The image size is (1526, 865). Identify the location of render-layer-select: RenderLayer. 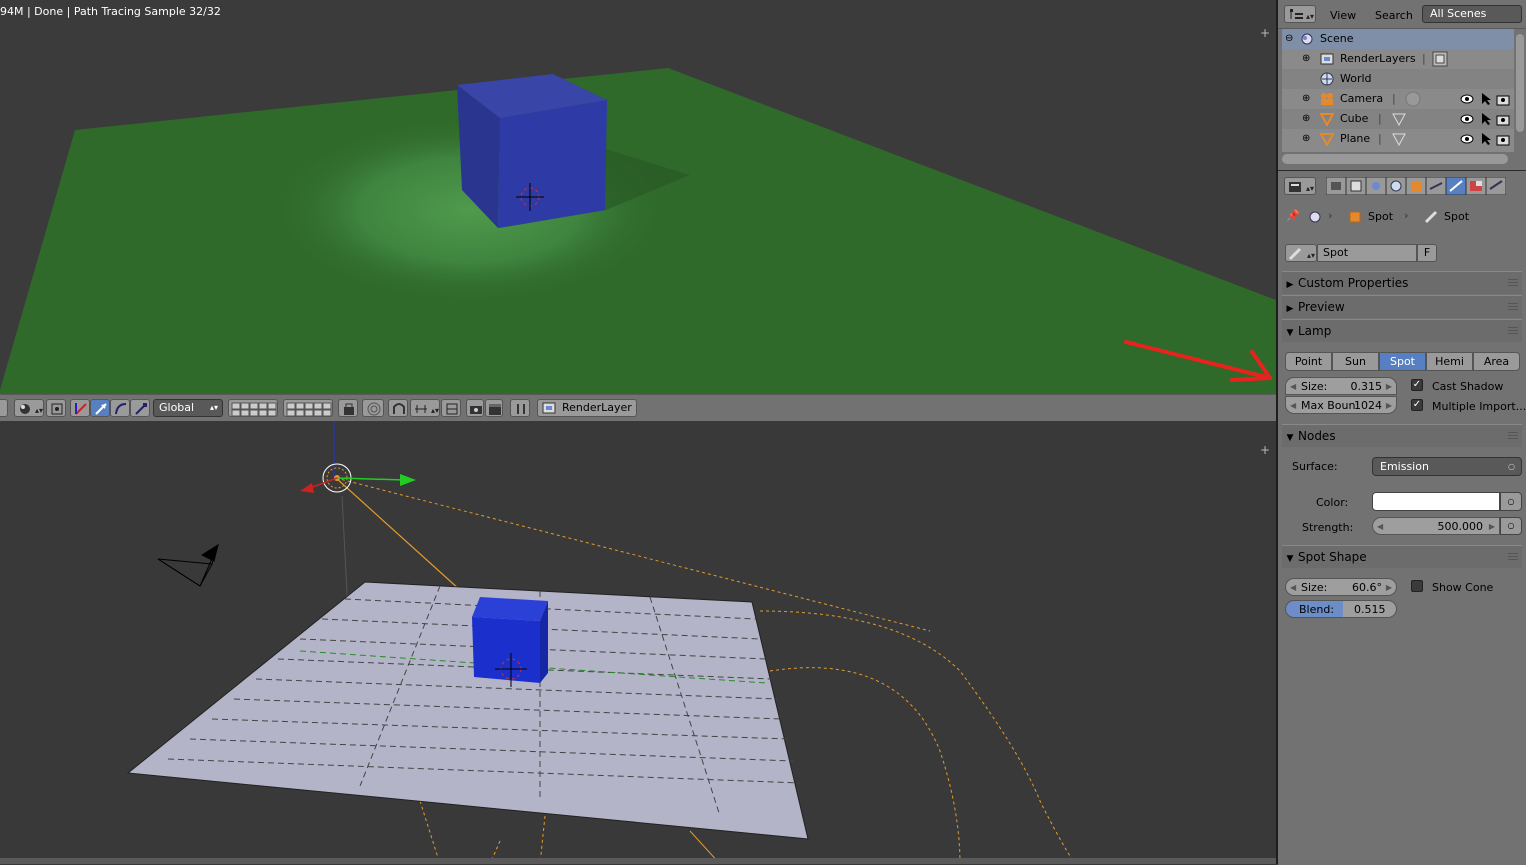
(587, 408).